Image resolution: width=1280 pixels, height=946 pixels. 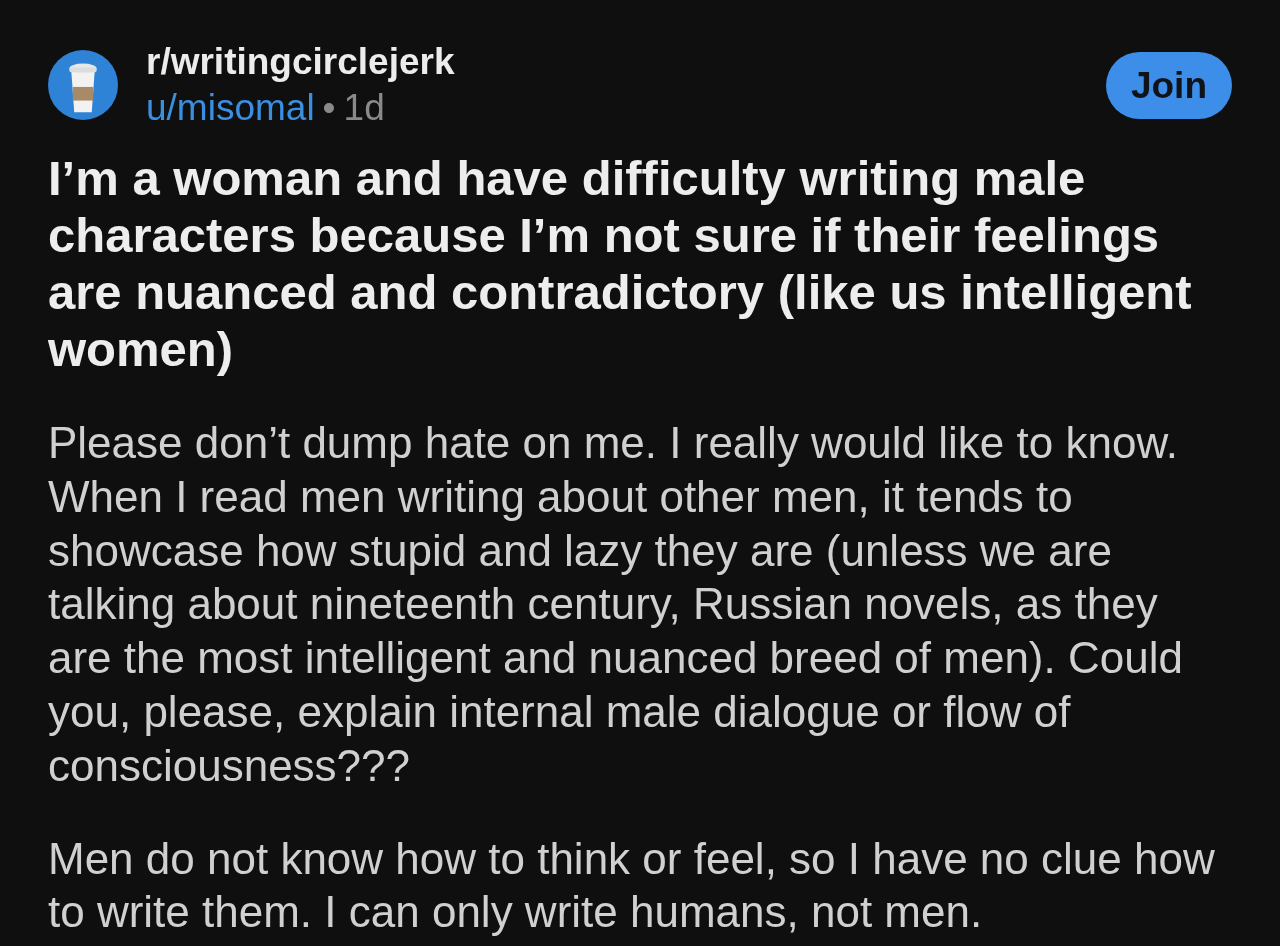 What do you see at coordinates (632, 885) in the screenshot?
I see `post-body-paragraph: Men do not know how to think or feel, so I have no clue how to write them. I can only write humans, not men.` at bounding box center [632, 885].